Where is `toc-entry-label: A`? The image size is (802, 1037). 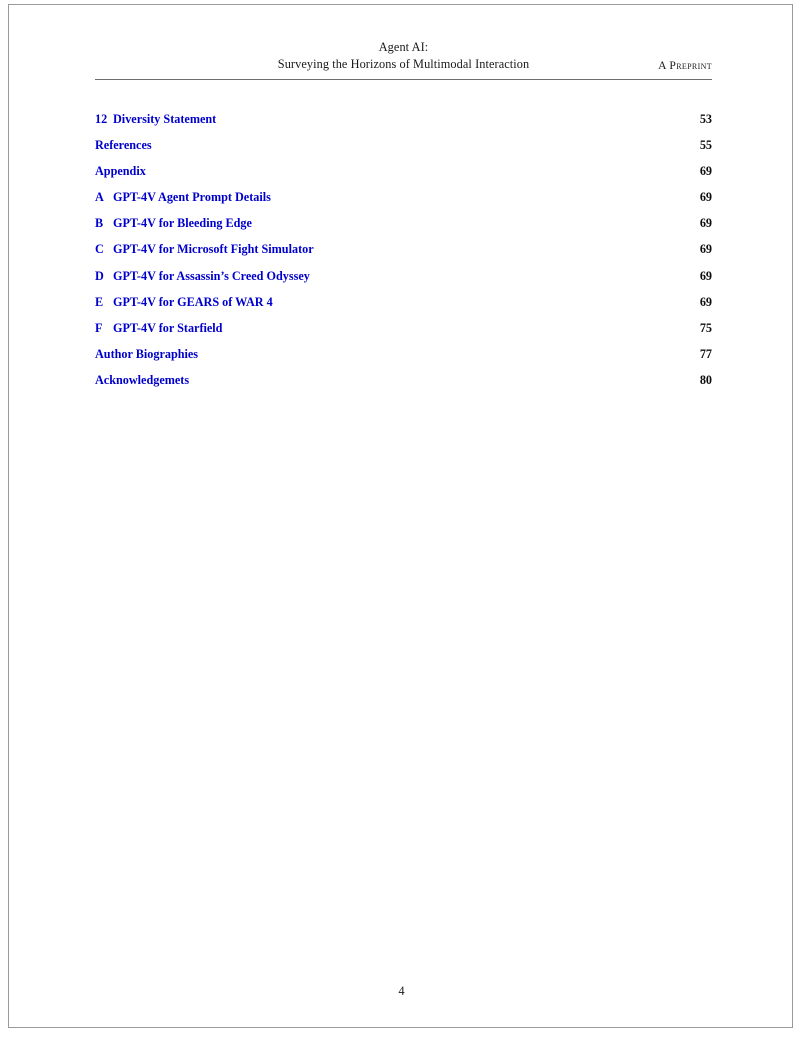
toc-entry-label: A is located at coordinates (99, 197).